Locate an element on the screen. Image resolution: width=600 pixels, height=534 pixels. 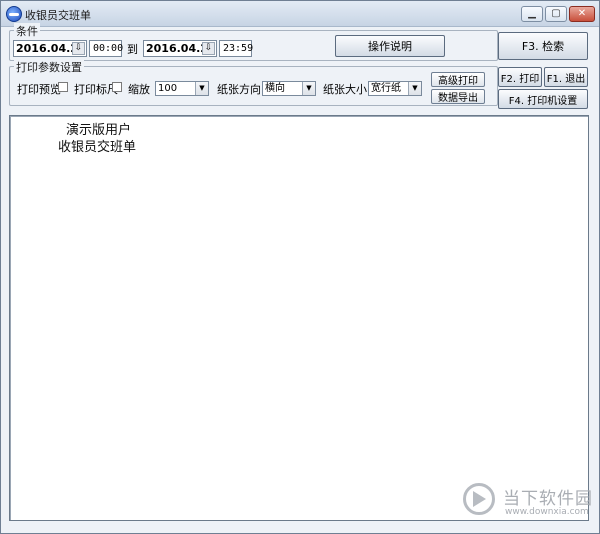
data-export-button: 数据导出 is located at coordinates (458, 96).